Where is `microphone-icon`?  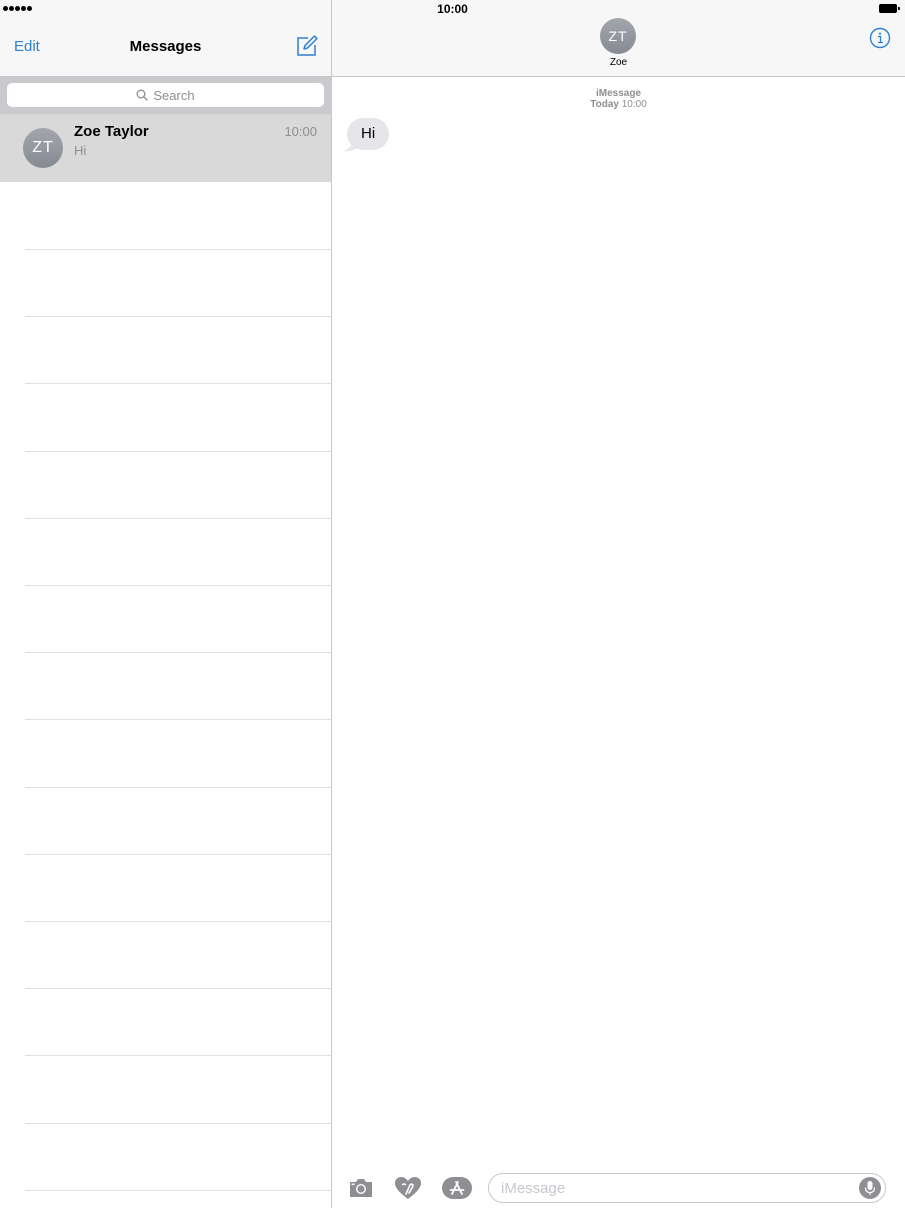 microphone-icon is located at coordinates (870, 1188).